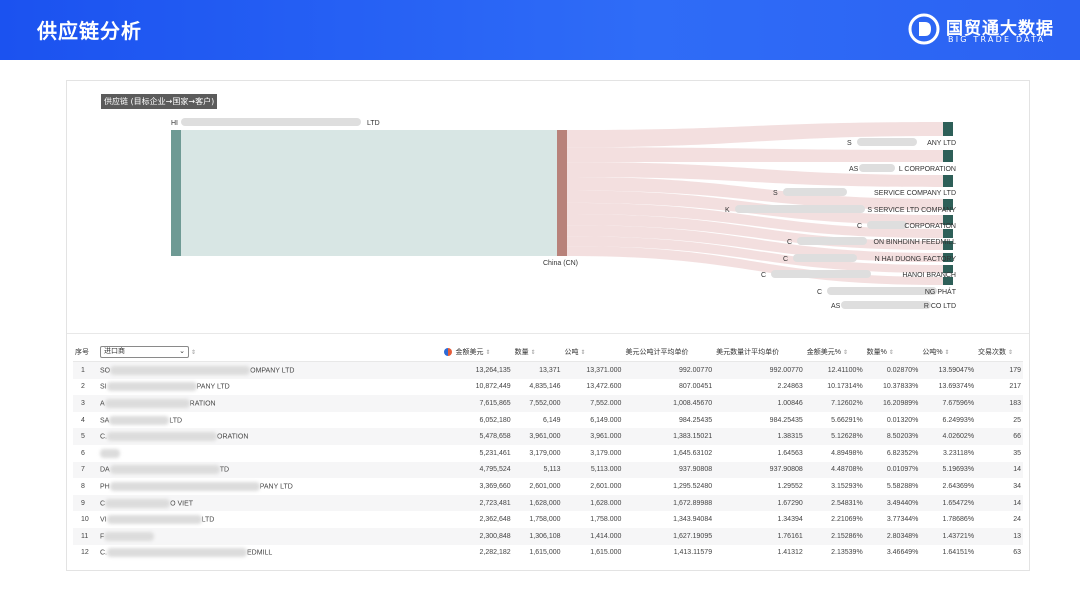 This screenshot has width=1080, height=607. Describe the element at coordinates (537, 470) in the screenshot. I see `quantity: 5,113` at that location.